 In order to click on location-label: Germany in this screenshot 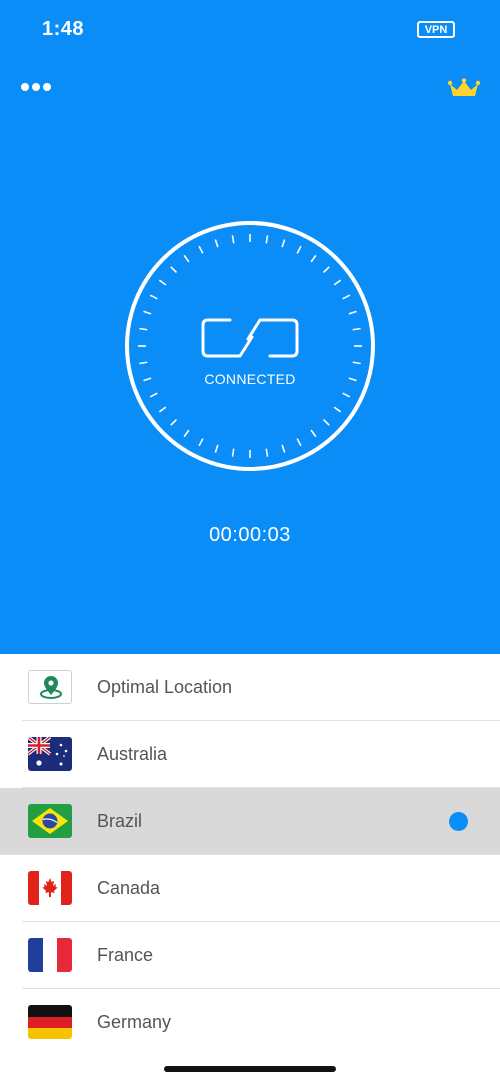, I will do `click(134, 1022)`.